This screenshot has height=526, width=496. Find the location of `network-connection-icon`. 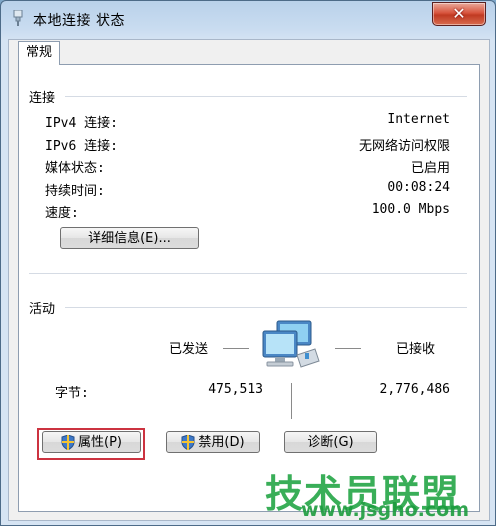

network-connection-icon is located at coordinates (18, 18).